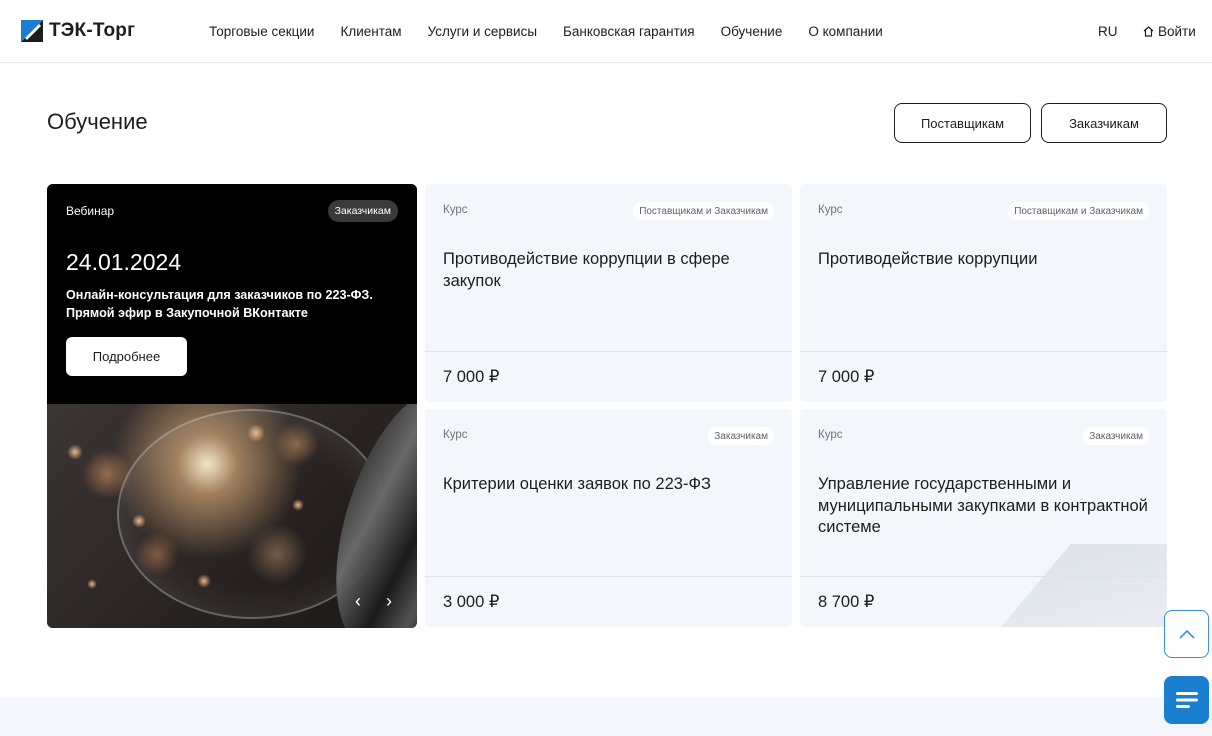  Describe the element at coordinates (845, 31) in the screenshot. I see `nav-item-about: О компании` at that location.